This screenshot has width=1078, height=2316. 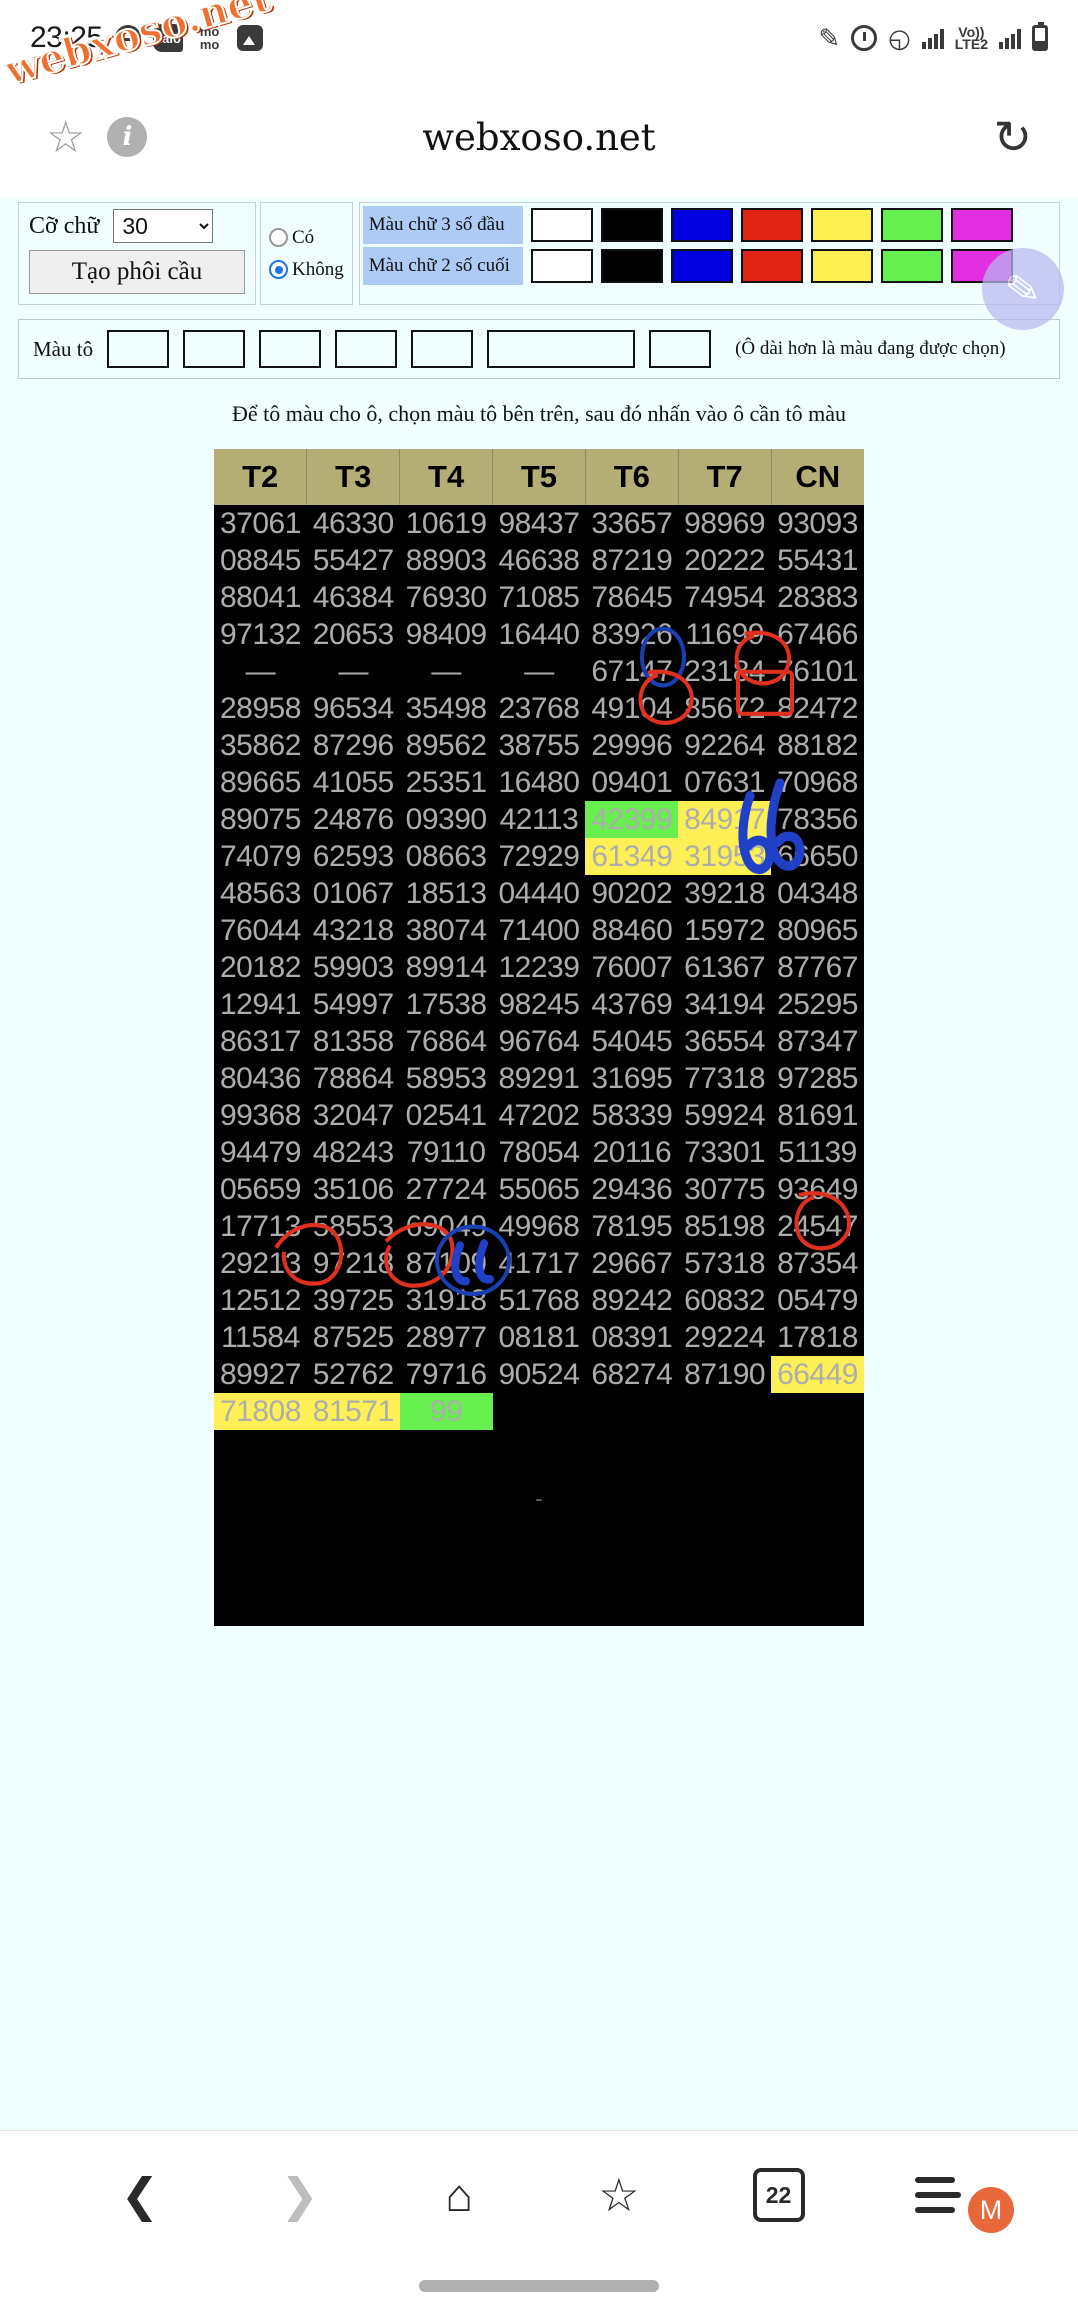 What do you see at coordinates (353, 1411) in the screenshot?
I see `table-cell: 81571` at bounding box center [353, 1411].